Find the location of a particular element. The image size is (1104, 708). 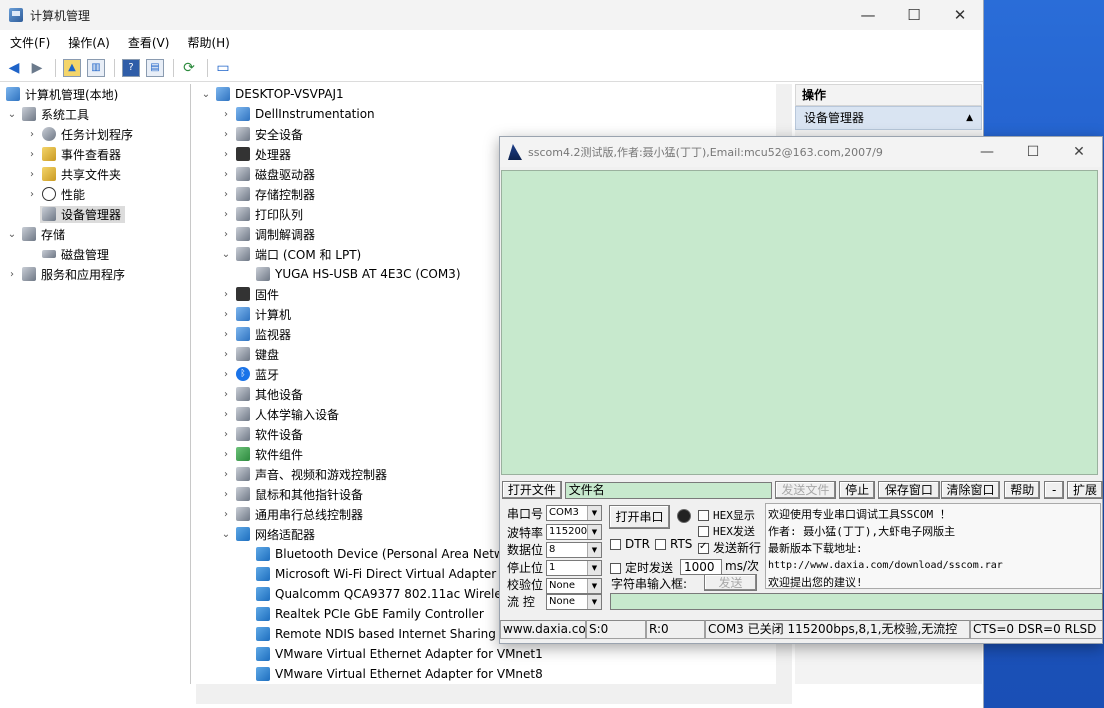

save-window-button: 保存窗口 is located at coordinates (909, 490).